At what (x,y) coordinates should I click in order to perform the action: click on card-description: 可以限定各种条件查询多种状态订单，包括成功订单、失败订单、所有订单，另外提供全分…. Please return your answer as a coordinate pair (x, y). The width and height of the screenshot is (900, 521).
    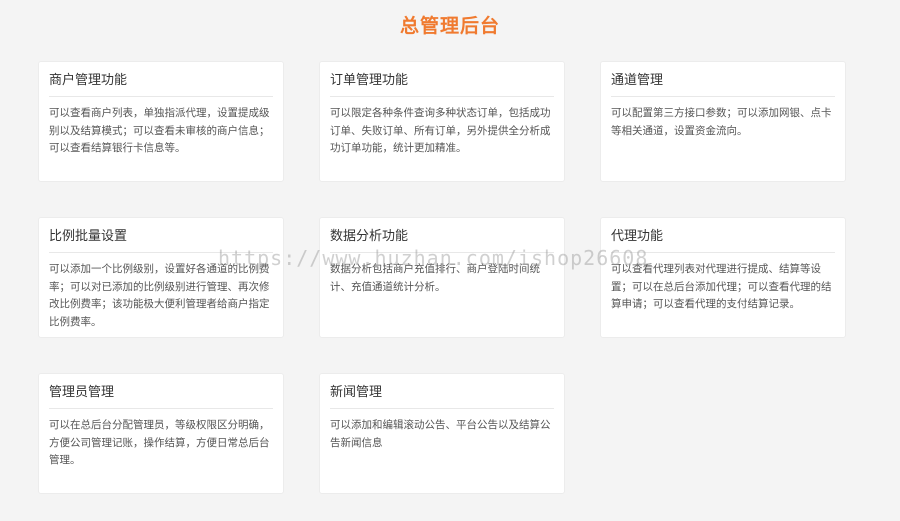
    Looking at the image, I should click on (440, 130).